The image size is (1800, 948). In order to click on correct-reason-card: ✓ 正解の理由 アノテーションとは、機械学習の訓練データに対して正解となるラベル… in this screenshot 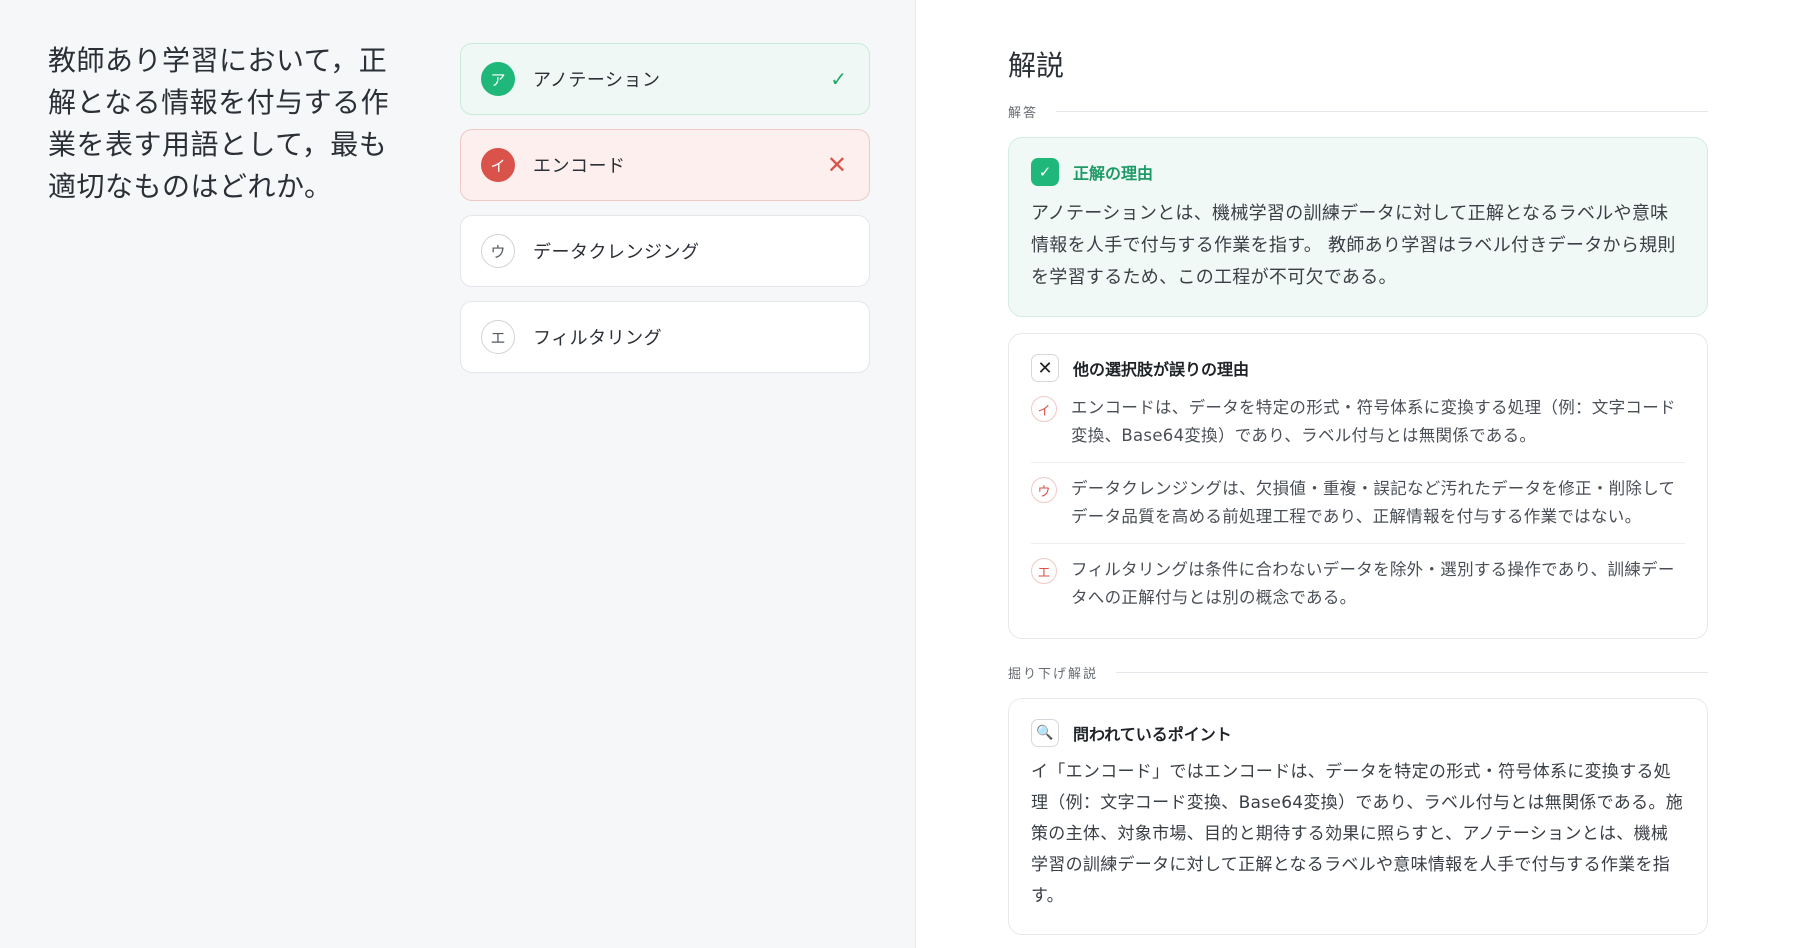, I will do `click(1358, 227)`.